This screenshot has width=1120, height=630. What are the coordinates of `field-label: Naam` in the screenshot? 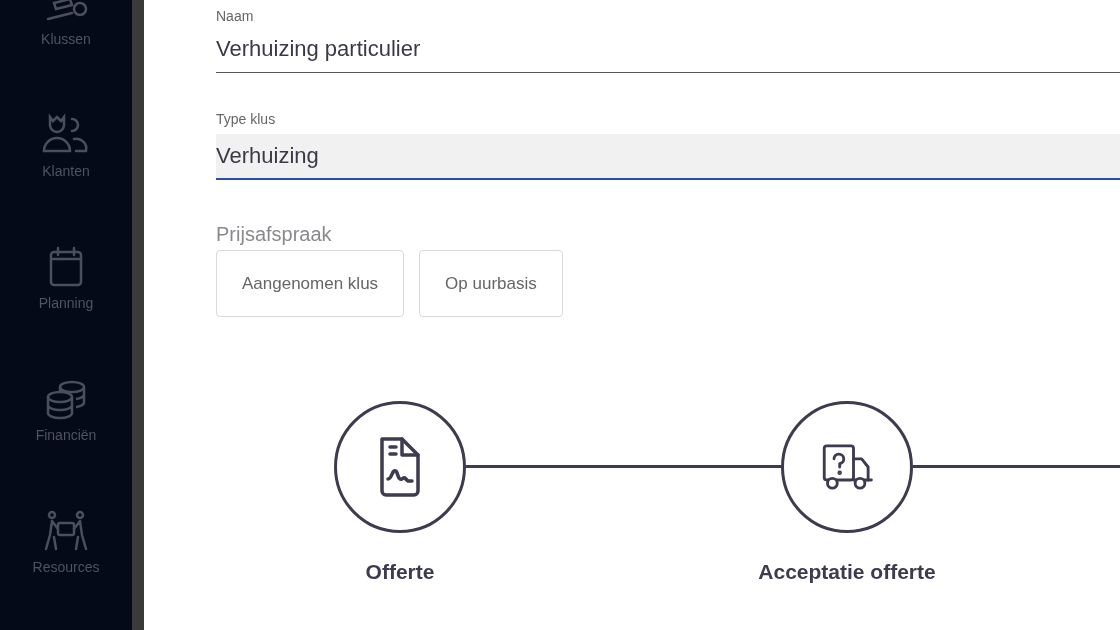 It's located at (235, 16).